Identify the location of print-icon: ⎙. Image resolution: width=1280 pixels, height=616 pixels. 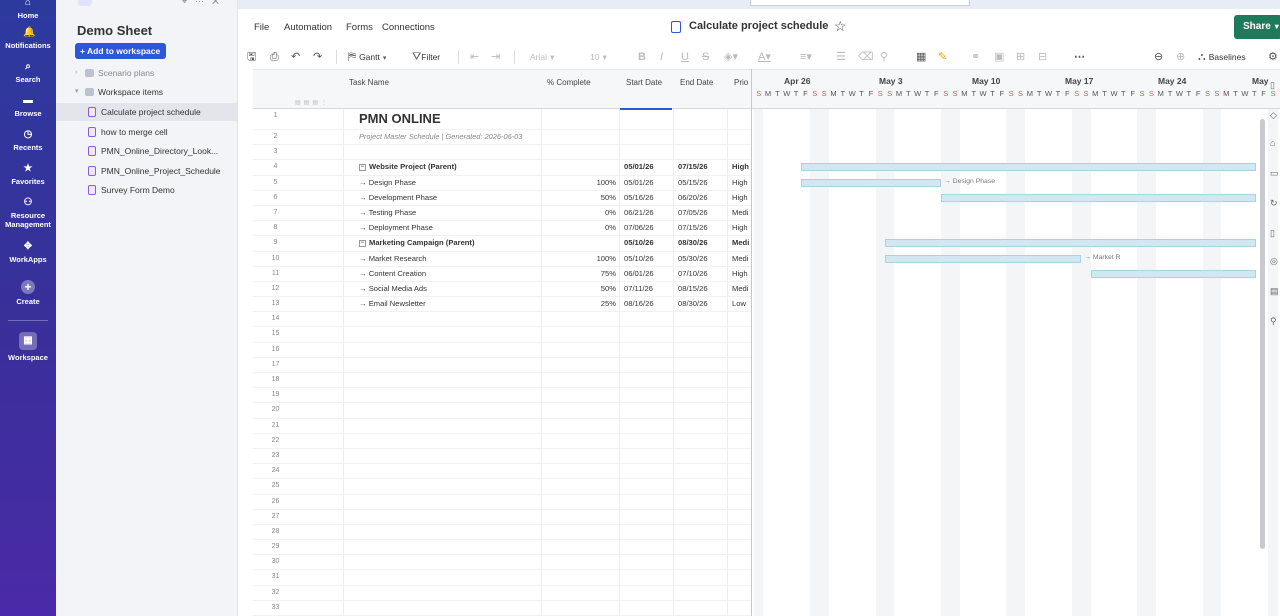
(274, 57).